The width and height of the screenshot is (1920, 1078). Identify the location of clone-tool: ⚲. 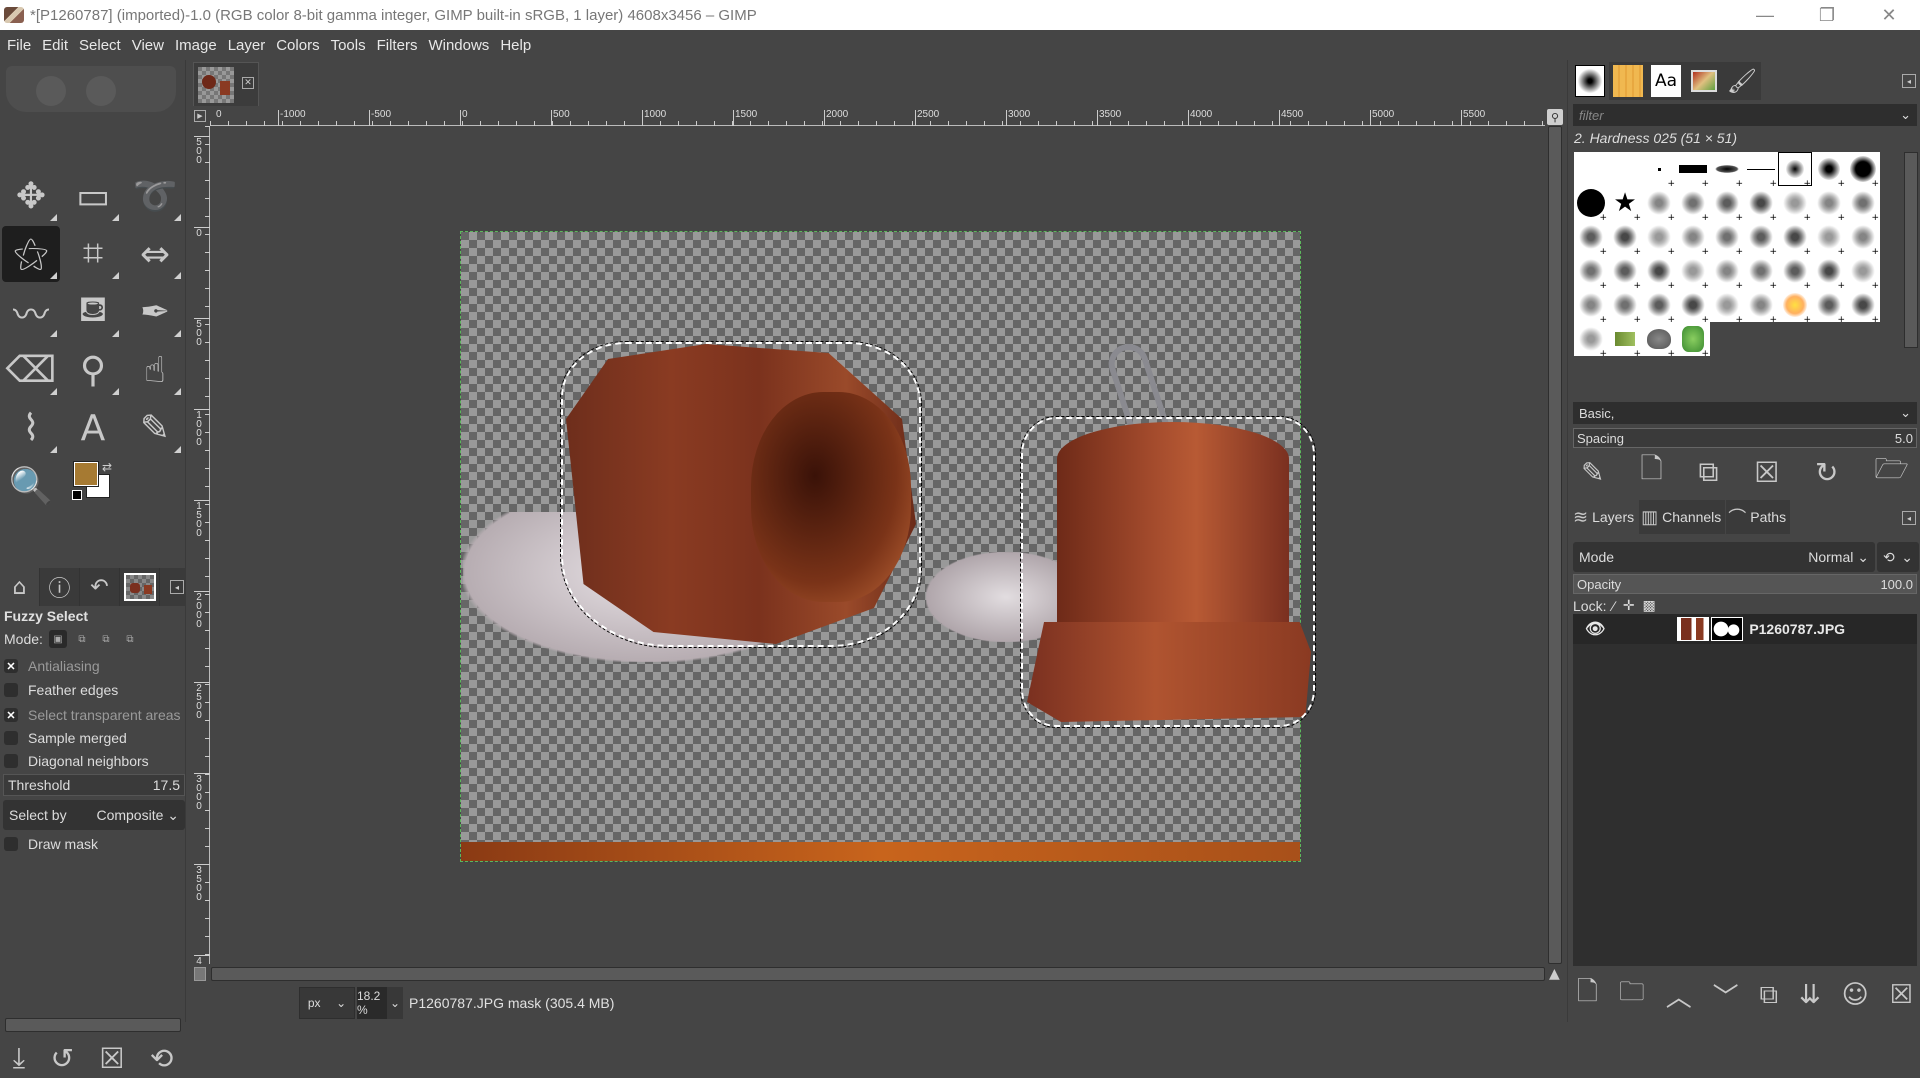
(93, 370).